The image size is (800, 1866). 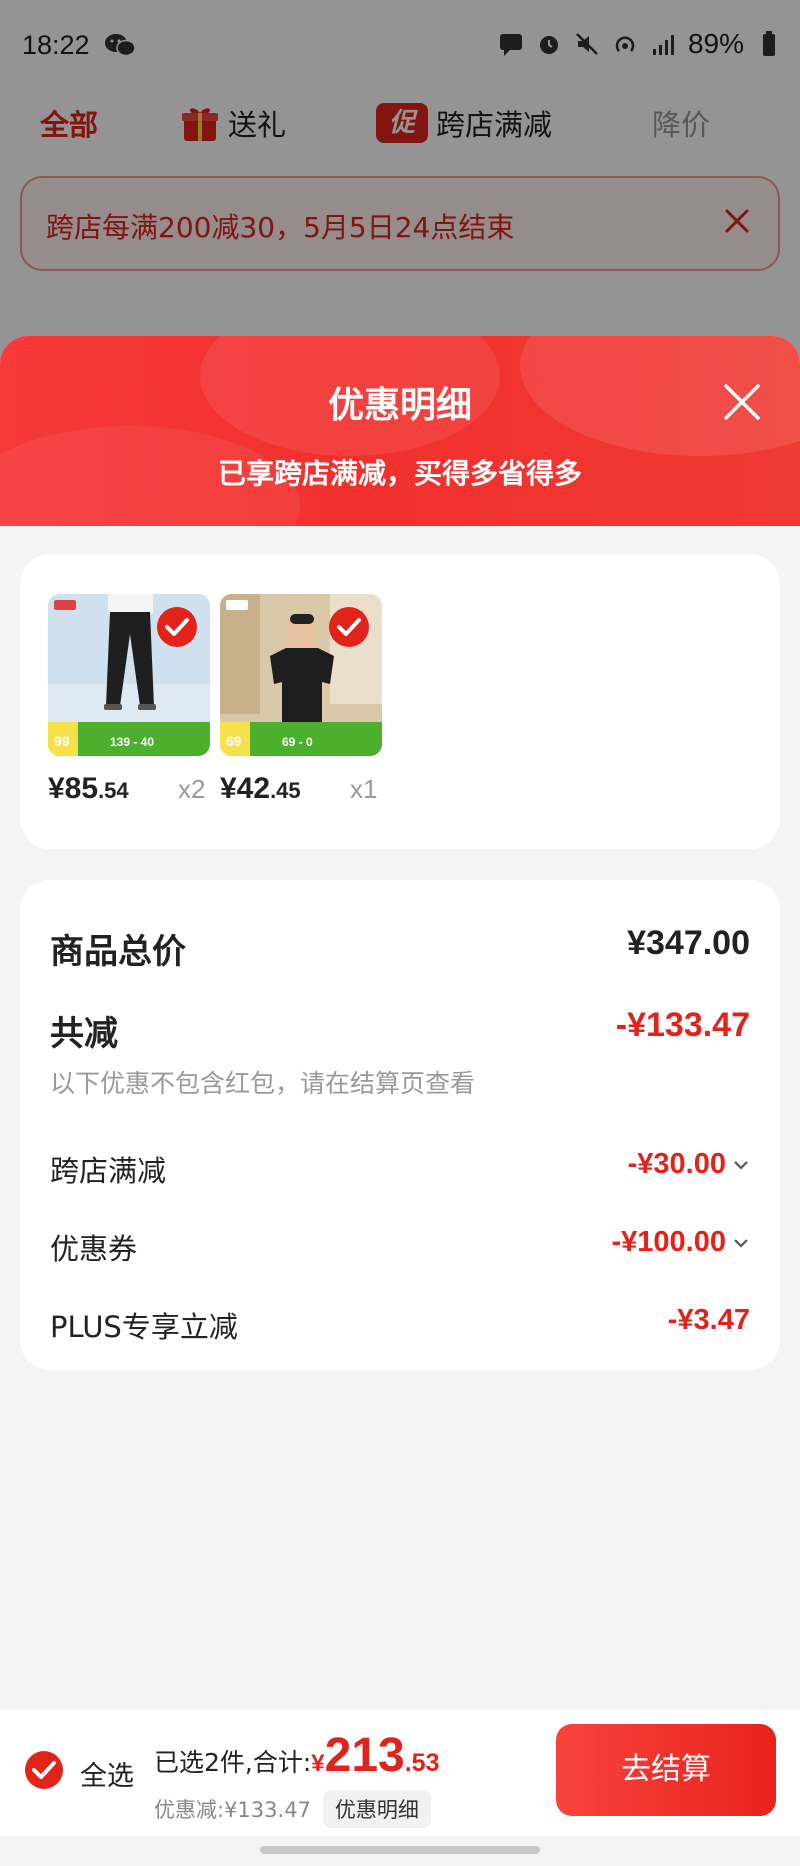 What do you see at coordinates (666, 1770) in the screenshot?
I see `checkout-button: 去结算` at bounding box center [666, 1770].